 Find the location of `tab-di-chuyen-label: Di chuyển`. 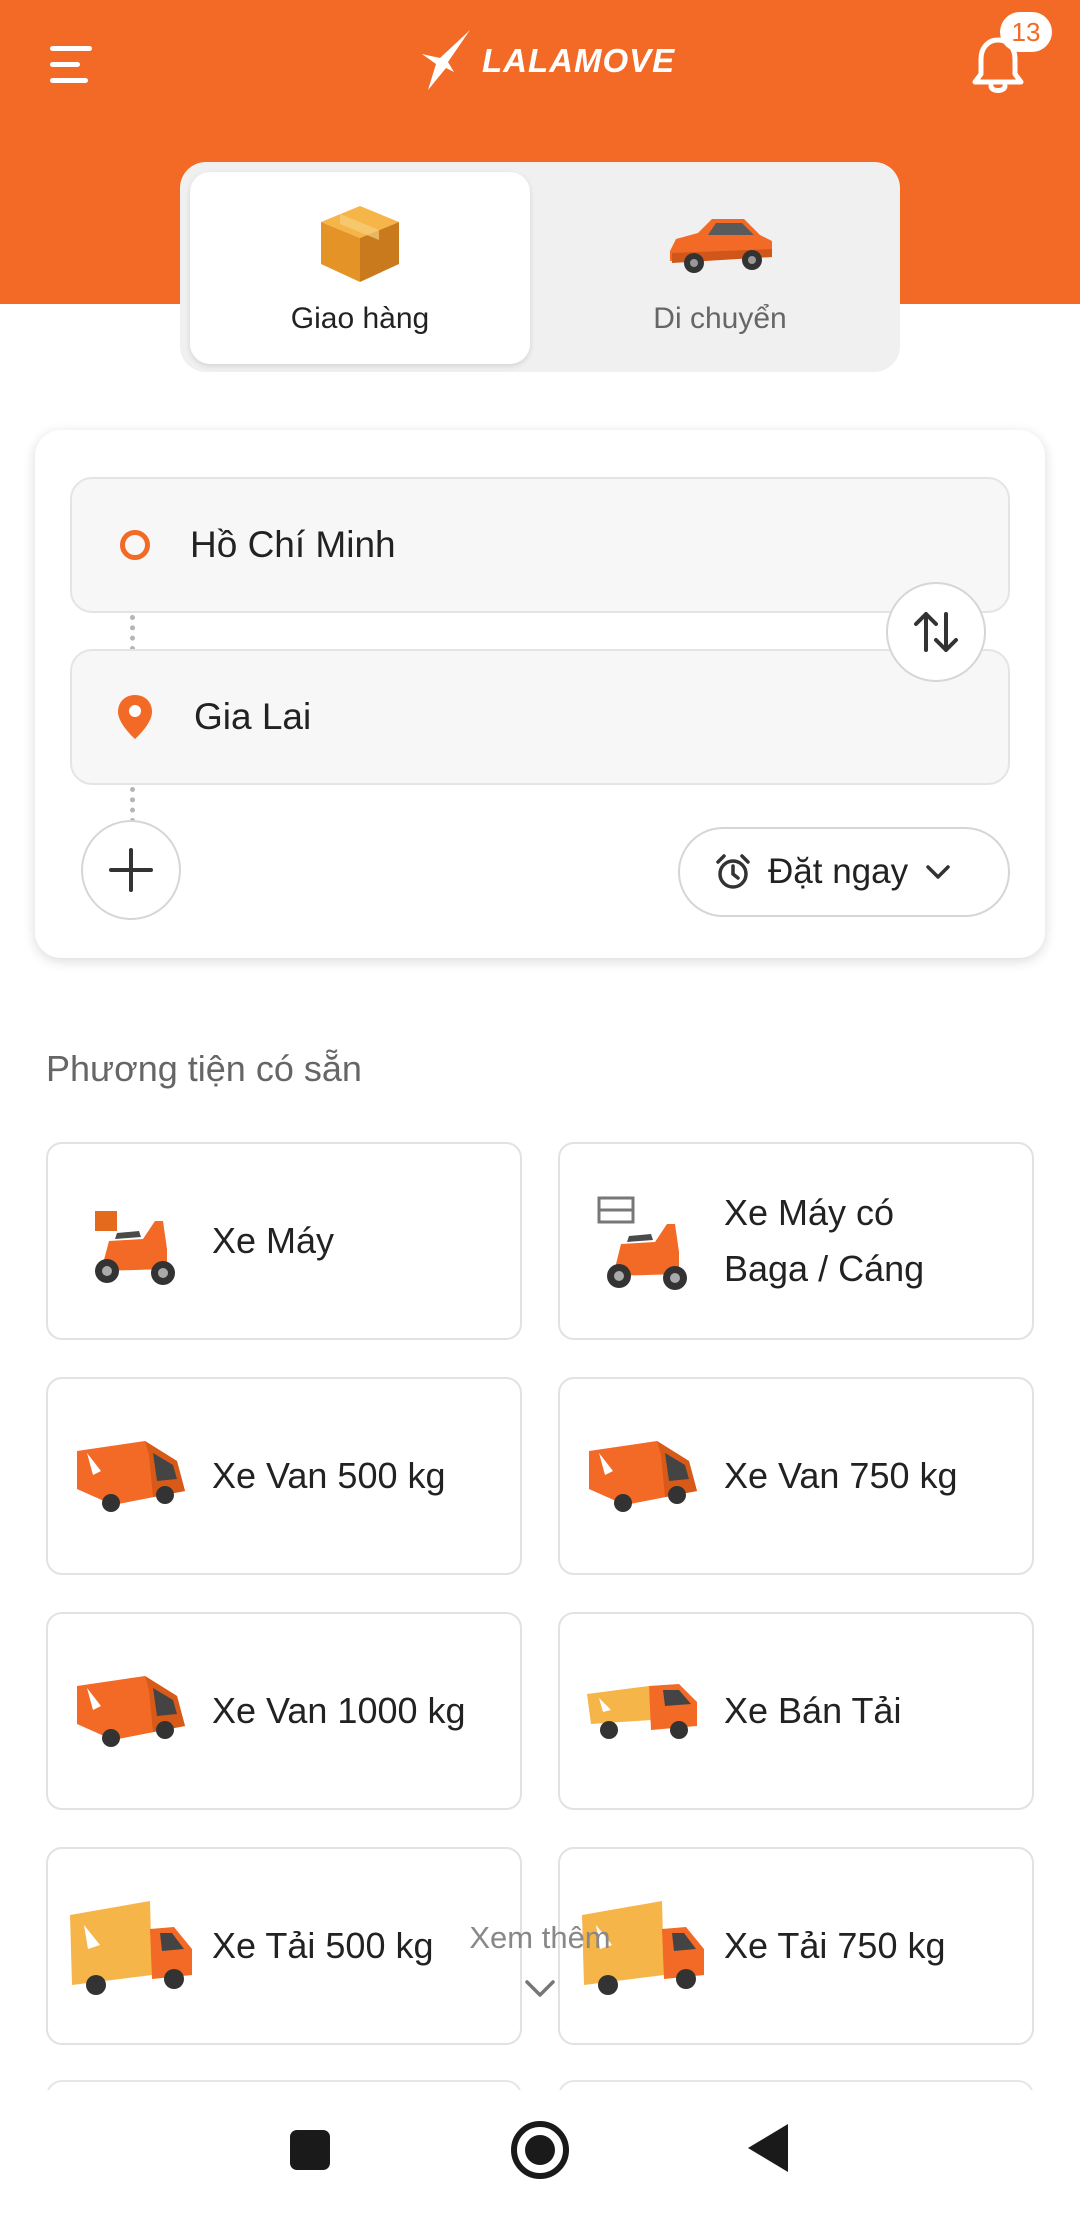

tab-di-chuyen-label: Di chuyển is located at coordinates (720, 318).